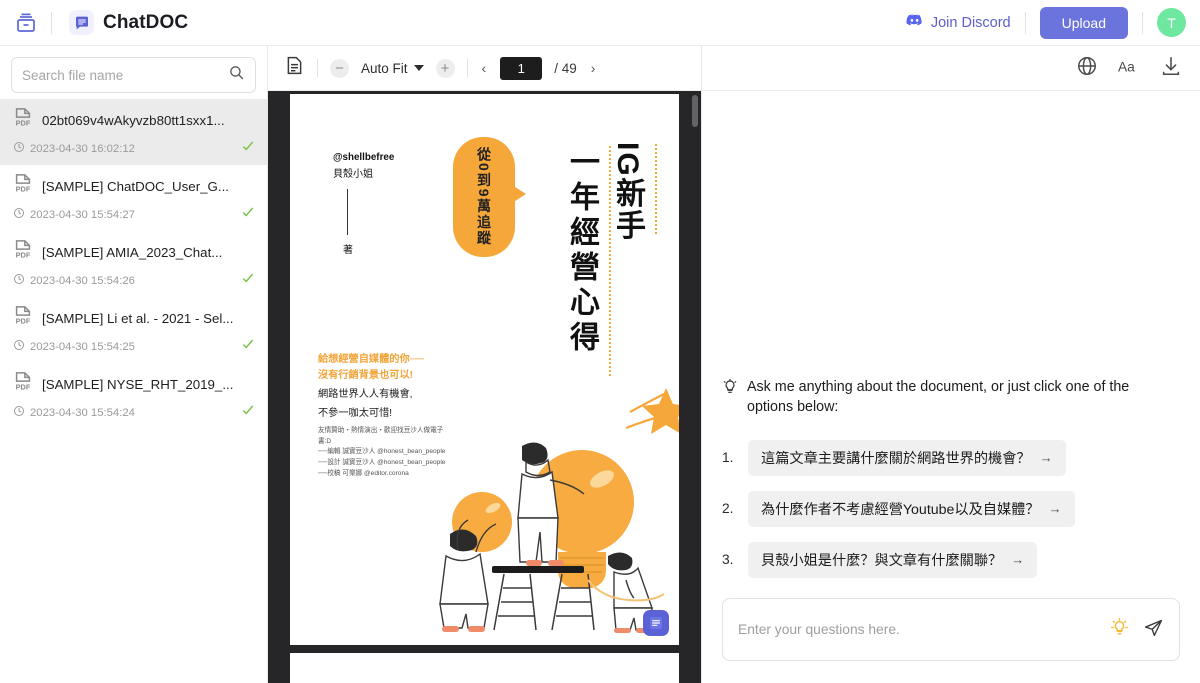 The image size is (1200, 683). What do you see at coordinates (900, 509) in the screenshot?
I see `suggestion-text: 為什麼作者不考慮經營Youtube以及自媒體？` at bounding box center [900, 509].